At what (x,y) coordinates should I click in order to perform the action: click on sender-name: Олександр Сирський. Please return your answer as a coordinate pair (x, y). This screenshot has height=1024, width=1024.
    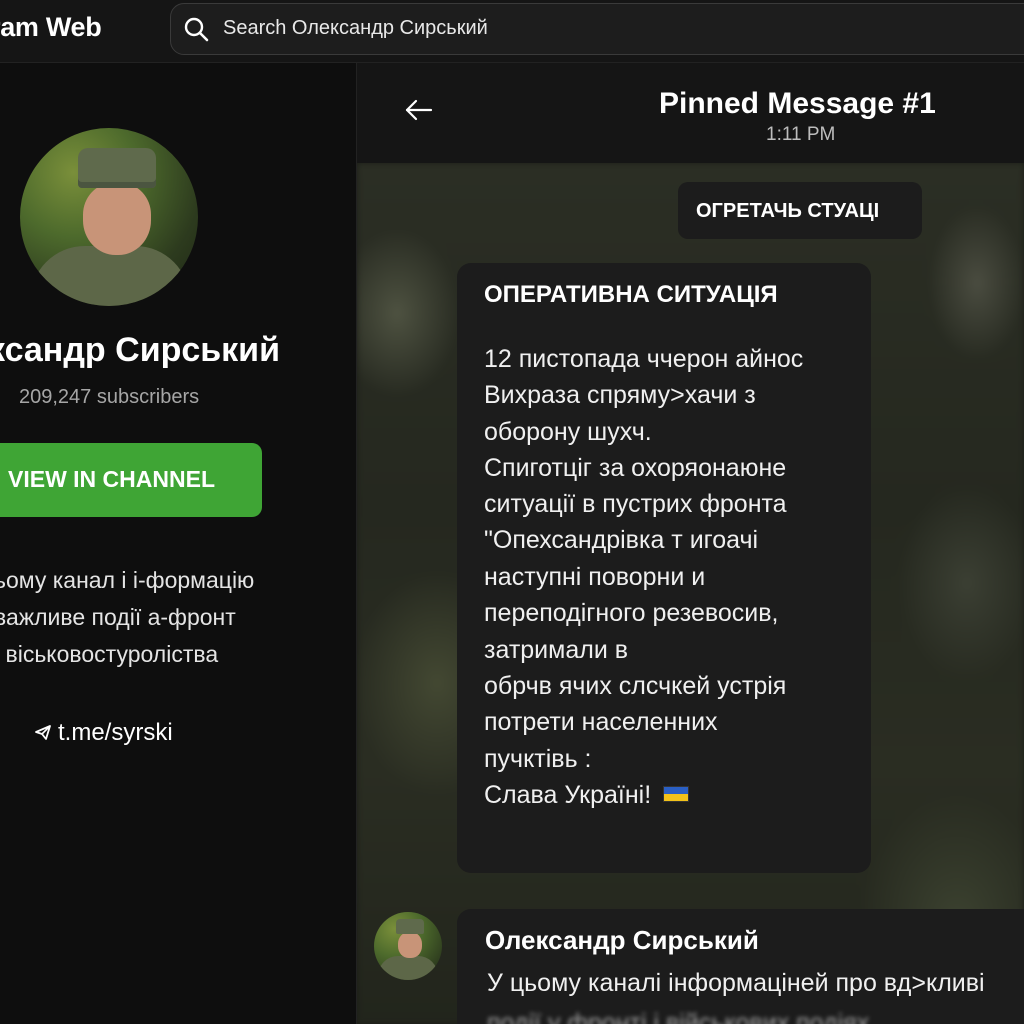
    Looking at the image, I should click on (622, 940).